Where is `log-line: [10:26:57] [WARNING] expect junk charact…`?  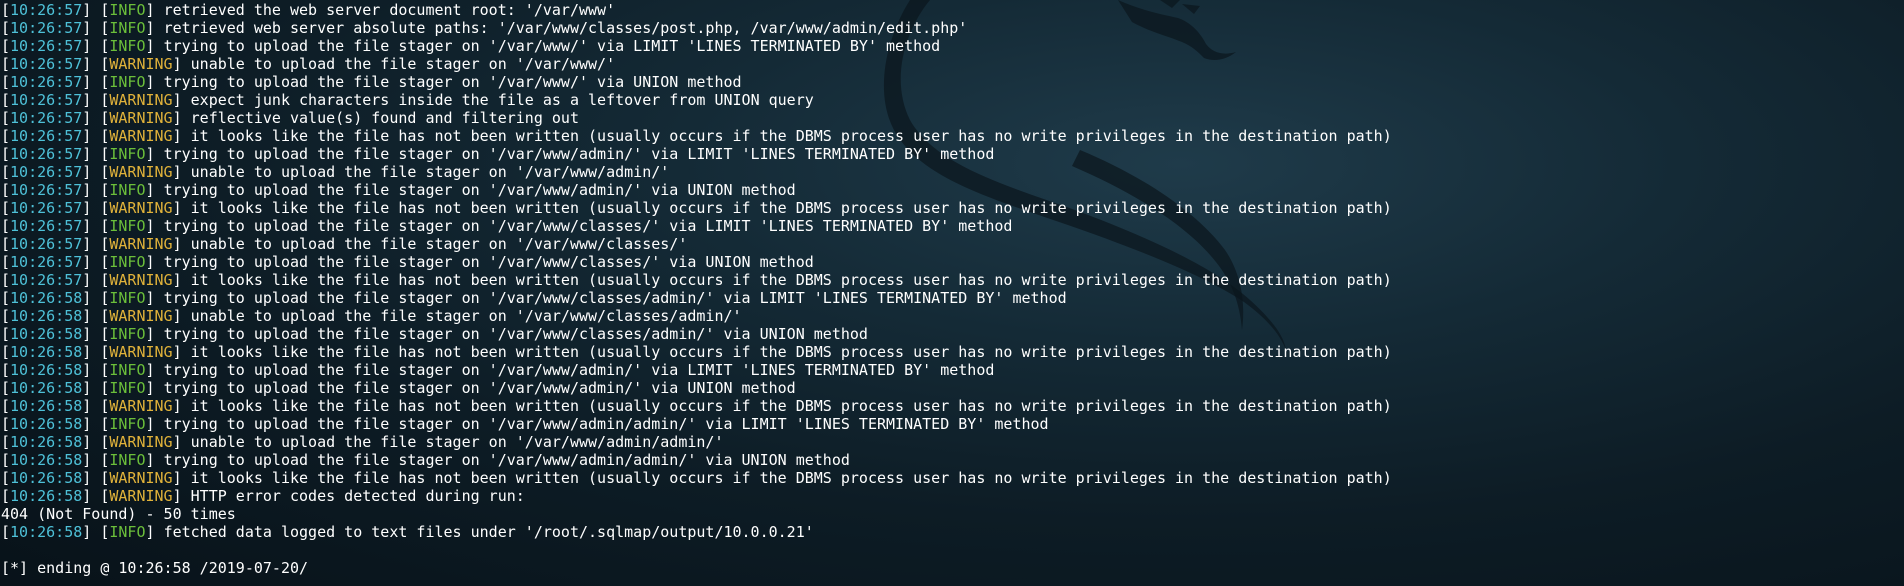
log-line: [10:26:57] [WARNING] expect junk charact… is located at coordinates (951, 100).